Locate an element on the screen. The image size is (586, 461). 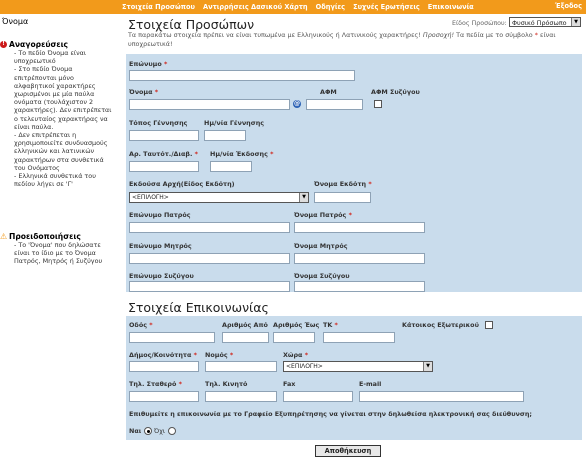
nav-contact: Επικοινωνία is located at coordinates (451, 7).